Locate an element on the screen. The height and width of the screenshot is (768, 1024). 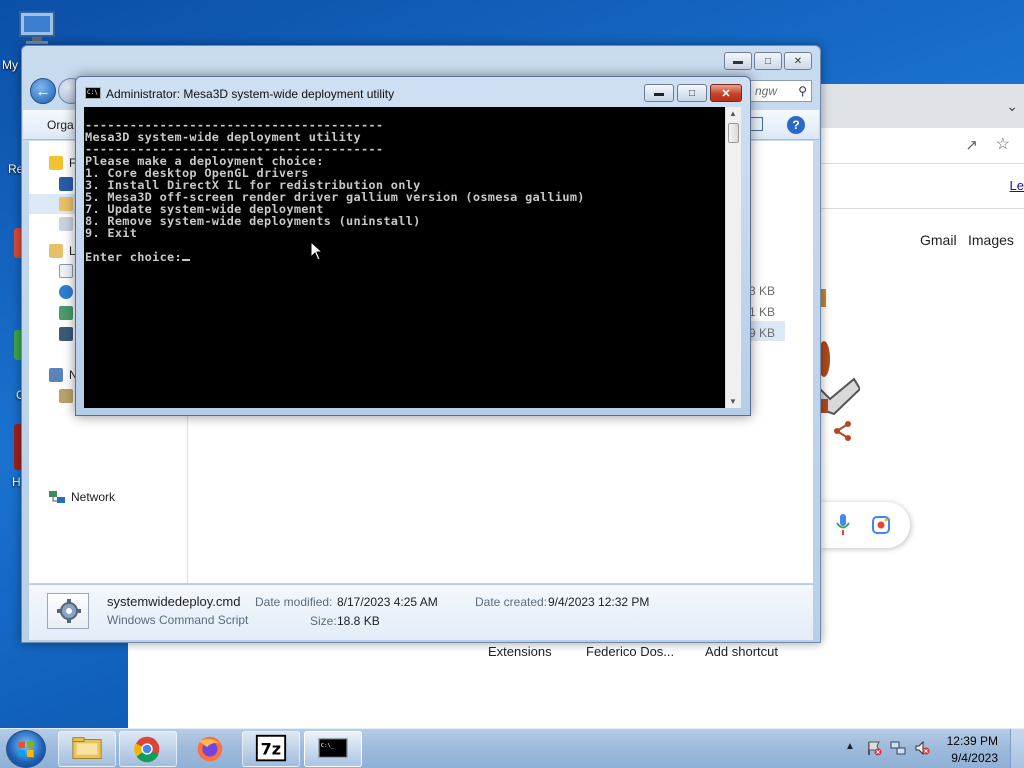
taskbar-7zip: 7z is located at coordinates (271, 749).